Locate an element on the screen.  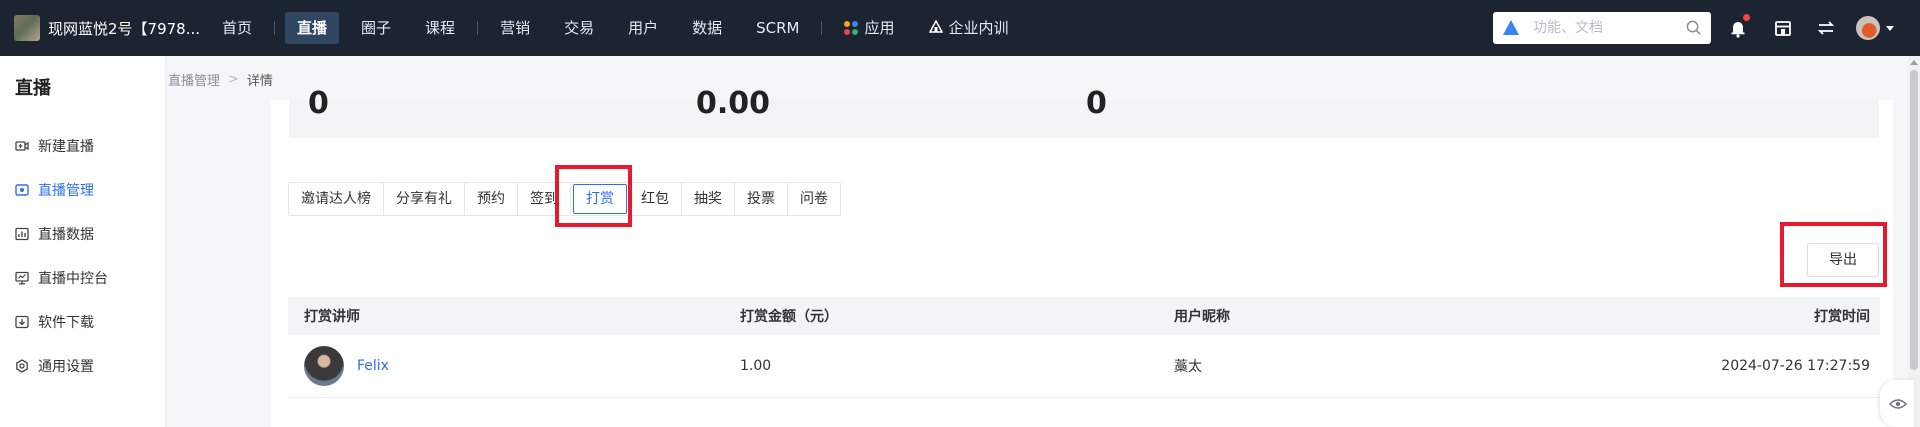
search-box is located at coordinates (1602, 28).